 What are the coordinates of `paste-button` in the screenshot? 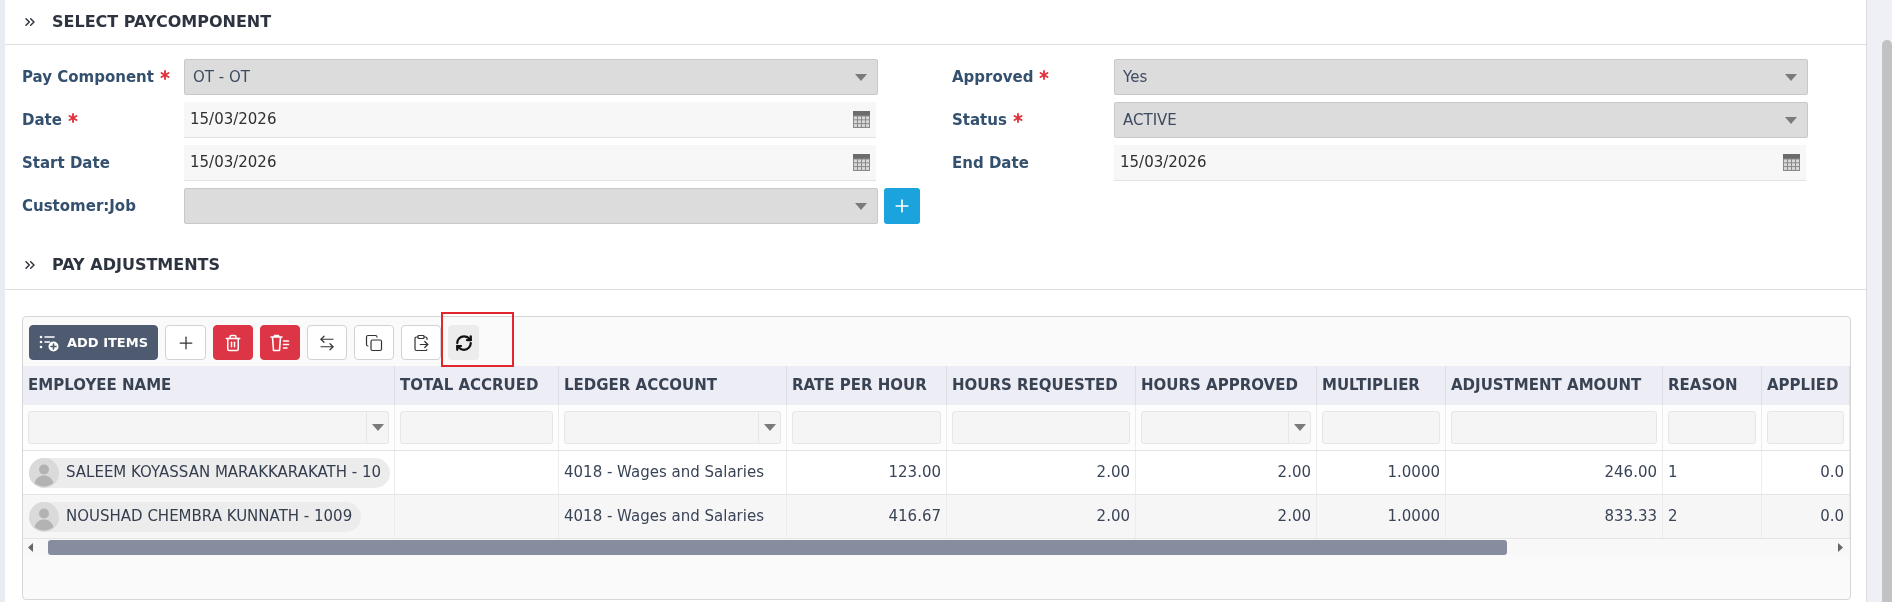 It's located at (421, 342).